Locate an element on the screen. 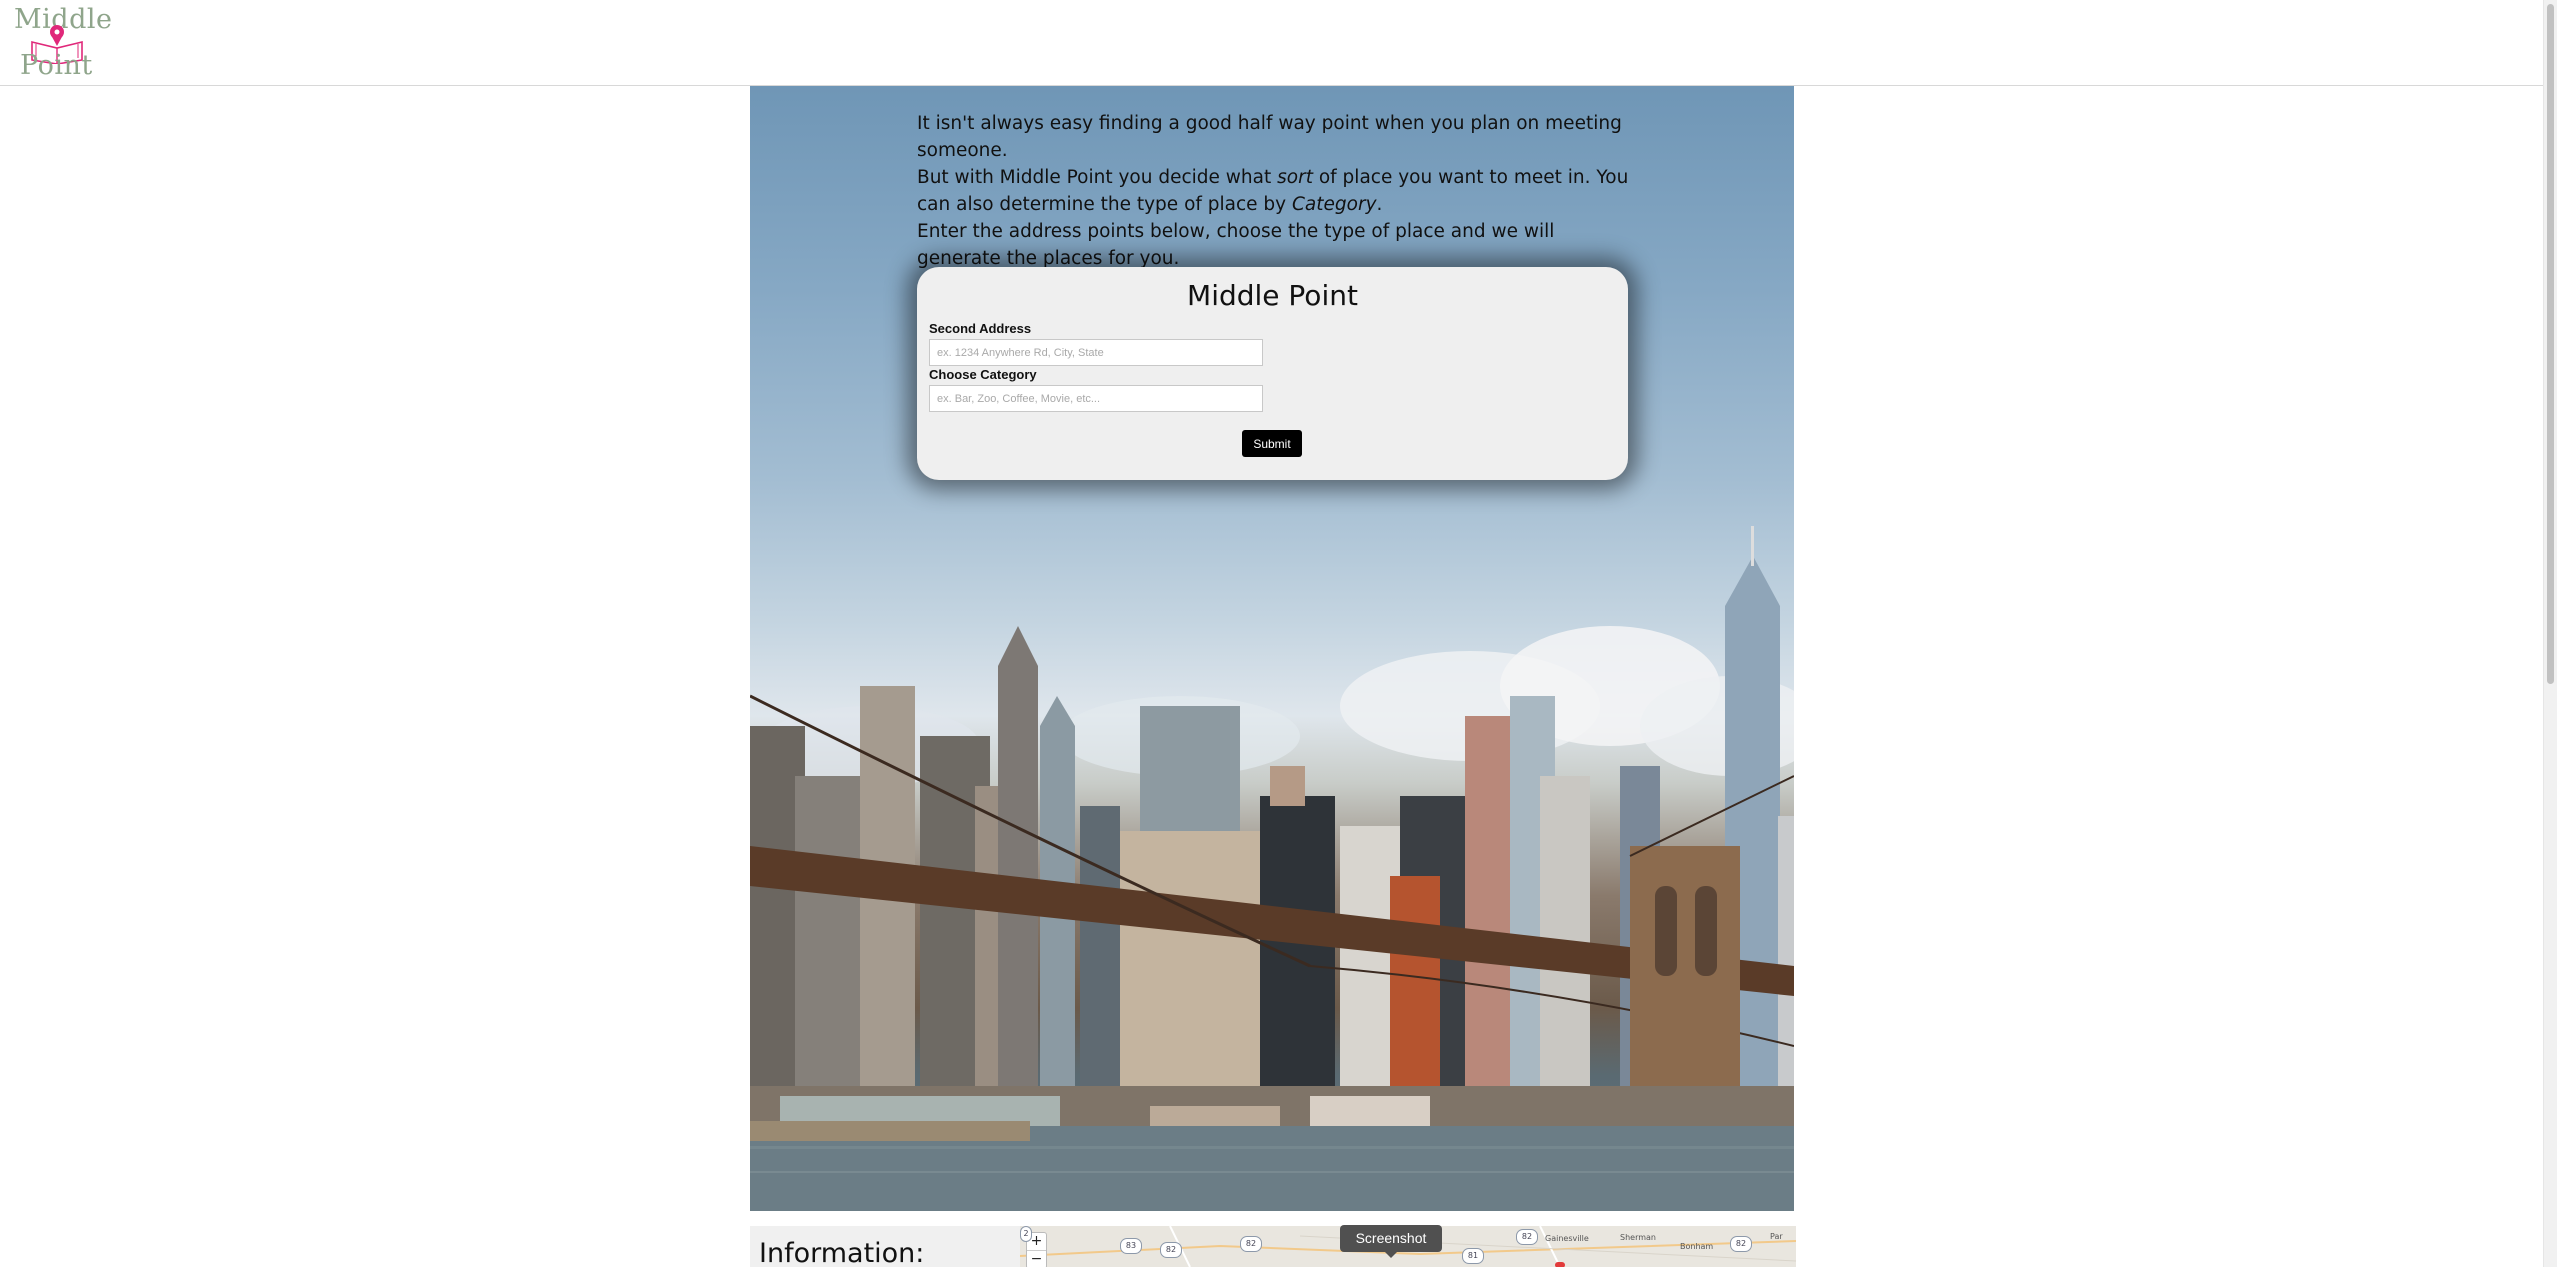 This screenshot has height=1269, width=2557. information-panel: Information: is located at coordinates (885, 1247).